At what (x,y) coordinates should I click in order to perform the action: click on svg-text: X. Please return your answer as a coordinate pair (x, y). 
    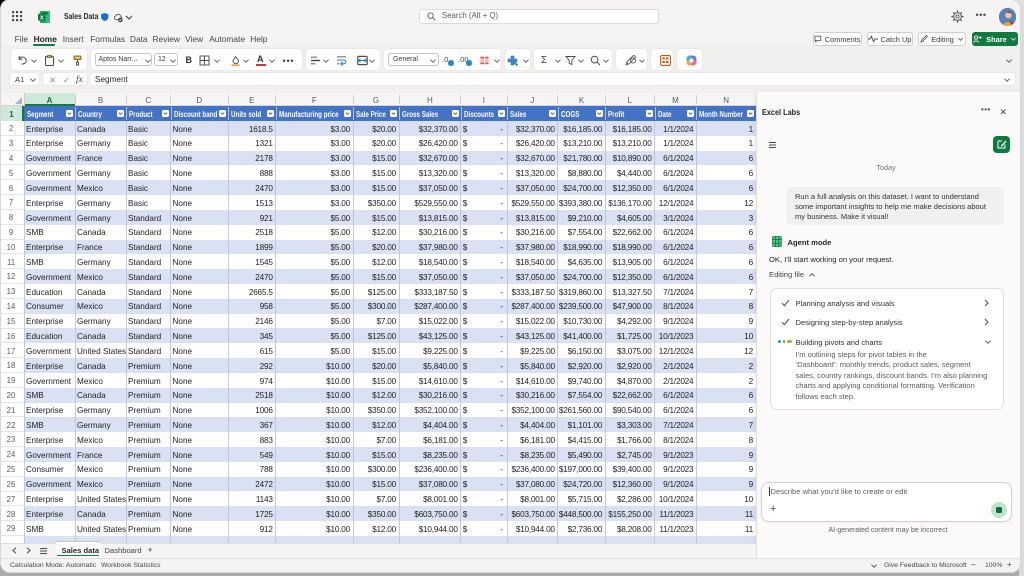
    Looking at the image, I should click on (41, 18).